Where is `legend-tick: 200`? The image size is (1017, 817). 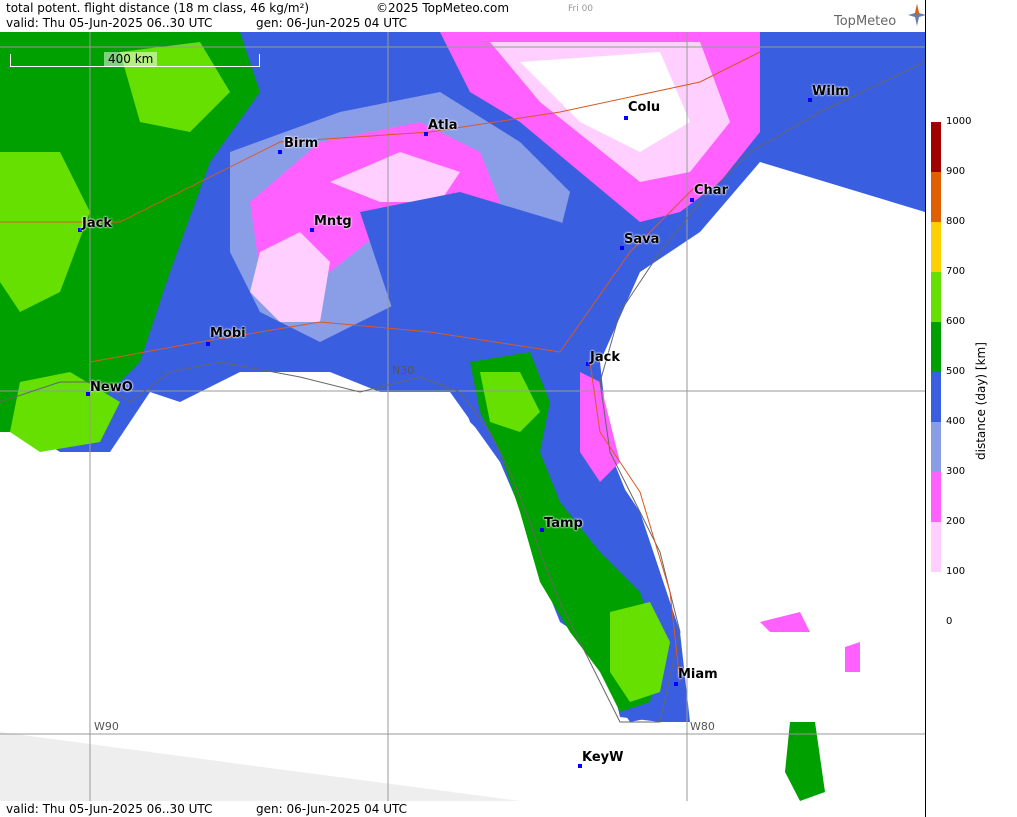
legend-tick: 200 is located at coordinates (956, 521).